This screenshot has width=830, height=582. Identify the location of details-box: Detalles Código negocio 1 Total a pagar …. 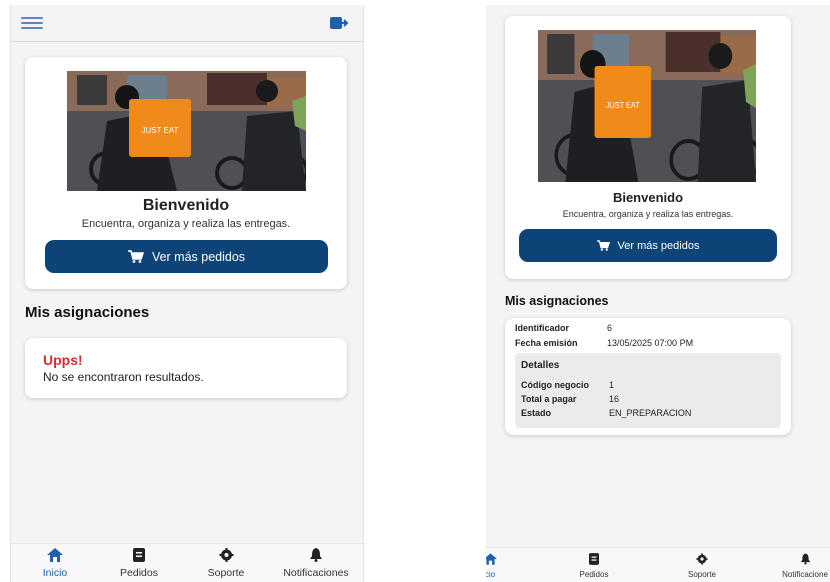
(648, 390).